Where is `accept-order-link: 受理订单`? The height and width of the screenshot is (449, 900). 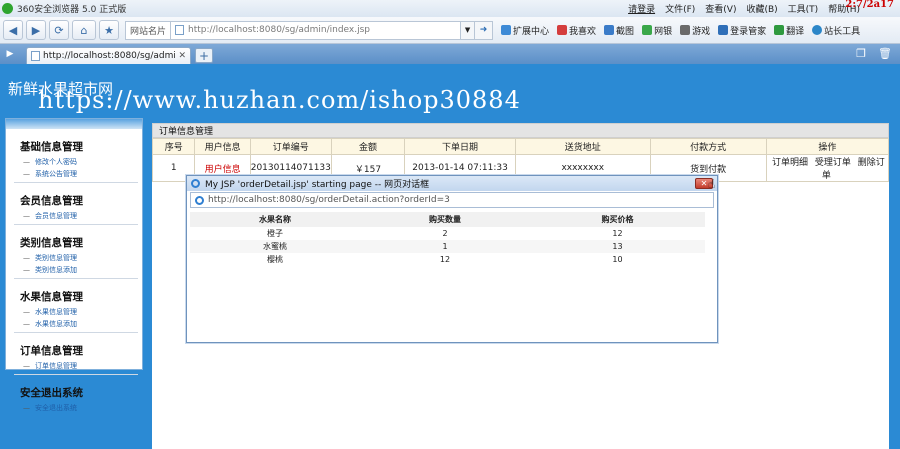
accept-order-link: 受理订单 is located at coordinates (833, 163).